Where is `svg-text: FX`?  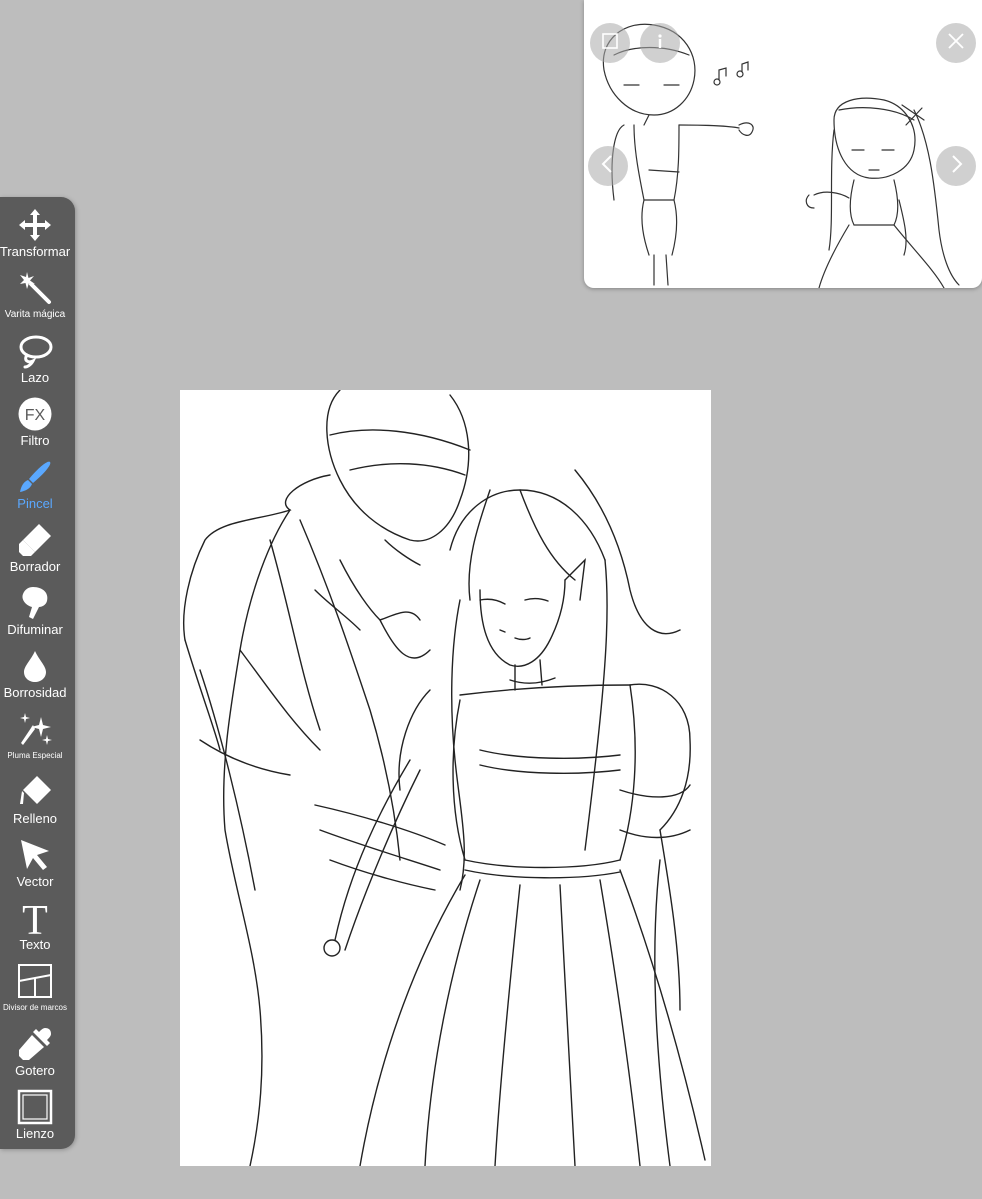
svg-text: FX is located at coordinates (35, 415).